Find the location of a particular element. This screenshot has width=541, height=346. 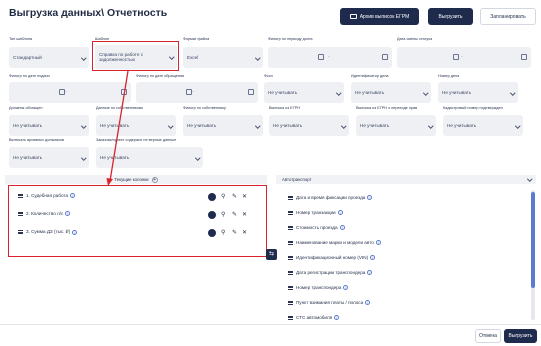

list-item-label: Номер транзакции is located at coordinates (316, 212).